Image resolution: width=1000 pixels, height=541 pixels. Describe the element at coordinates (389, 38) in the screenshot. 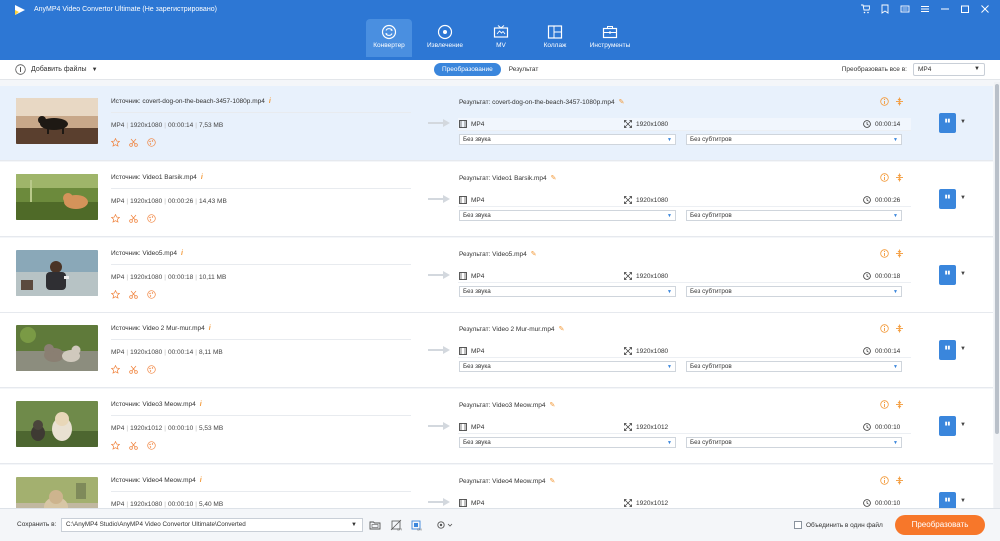

I see `tab-converter: Конвертер` at that location.